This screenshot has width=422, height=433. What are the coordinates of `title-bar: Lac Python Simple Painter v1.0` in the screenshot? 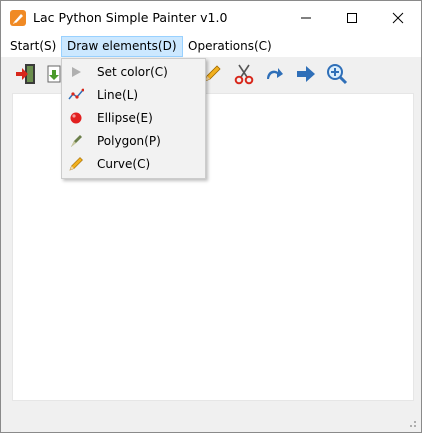 It's located at (211, 18).